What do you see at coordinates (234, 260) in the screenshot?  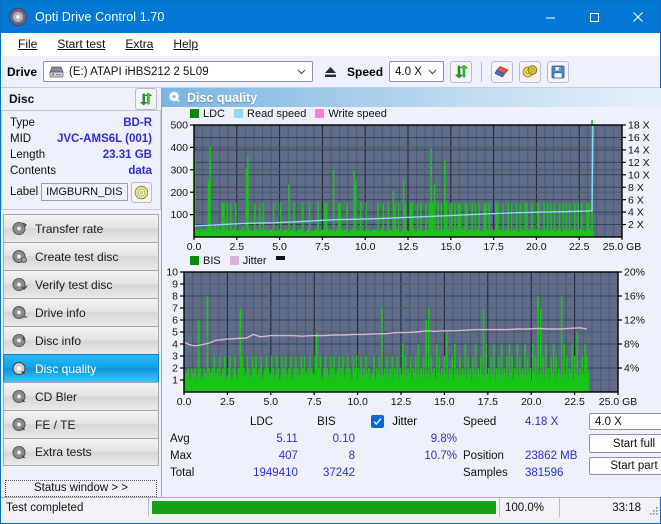 I see `legend-swatch-jitter` at bounding box center [234, 260].